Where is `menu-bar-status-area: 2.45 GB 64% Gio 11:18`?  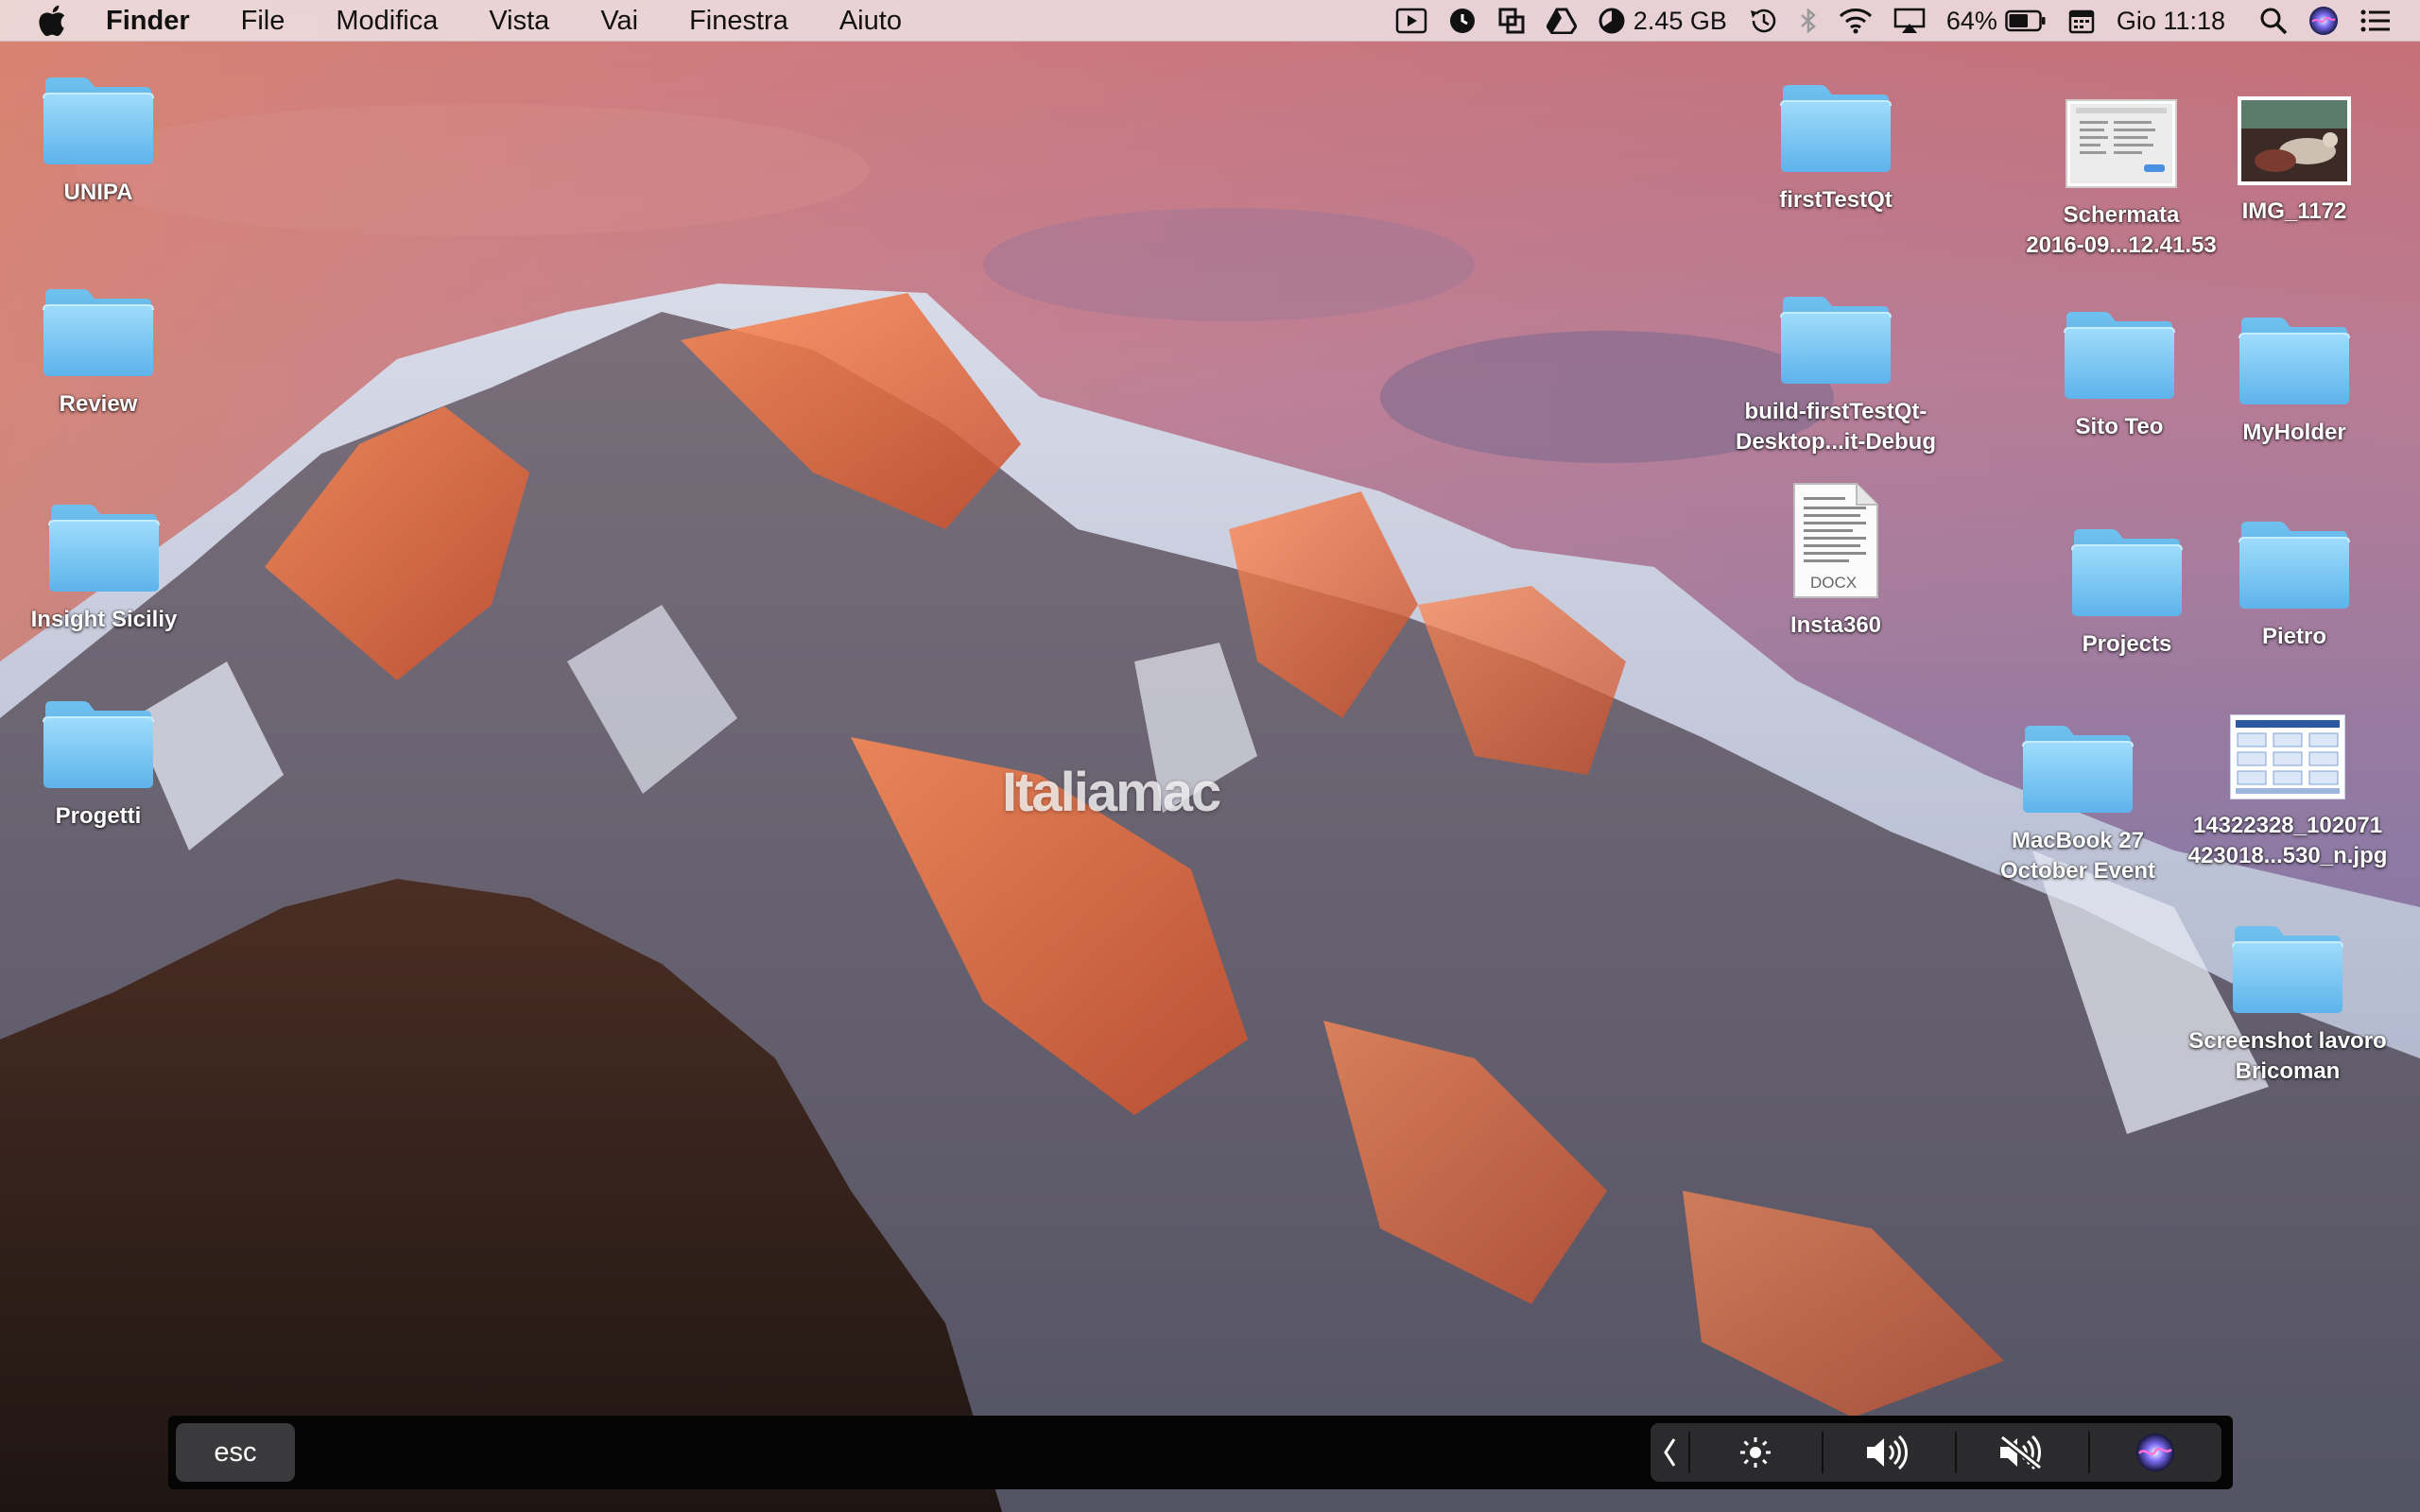
menu-bar-status-area: 2.45 GB 64% Gio 11:18 is located at coordinates (1893, 21).